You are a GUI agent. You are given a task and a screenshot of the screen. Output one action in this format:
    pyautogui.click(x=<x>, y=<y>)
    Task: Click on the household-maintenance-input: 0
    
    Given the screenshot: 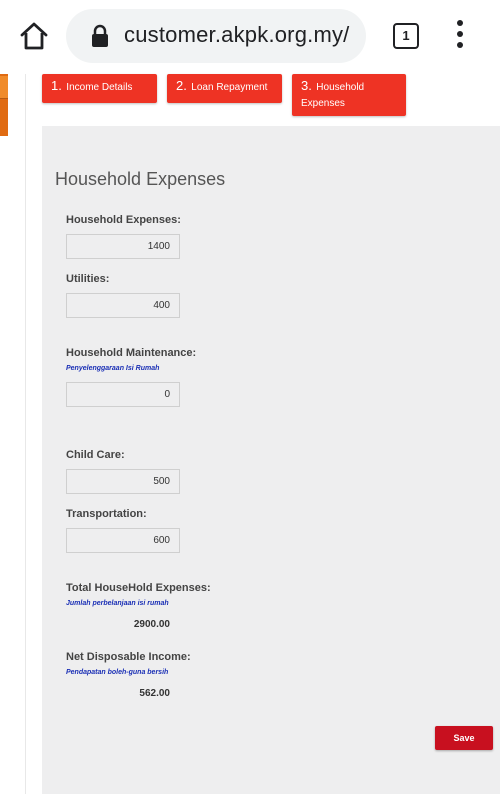 What is the action you would take?
    pyautogui.click(x=123, y=394)
    